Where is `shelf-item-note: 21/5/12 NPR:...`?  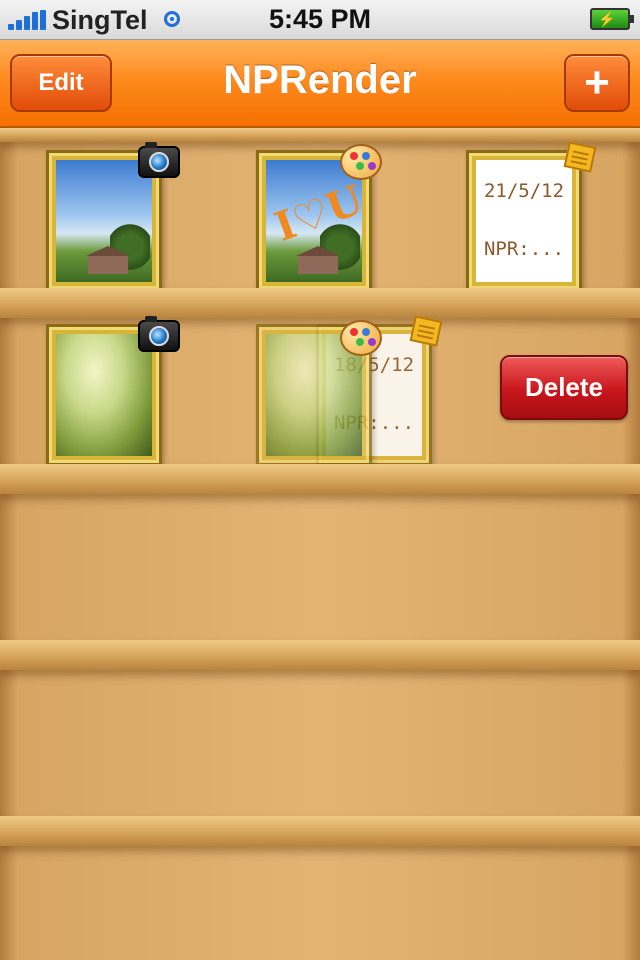 shelf-item-note: 21/5/12 NPR:... is located at coordinates (524, 221).